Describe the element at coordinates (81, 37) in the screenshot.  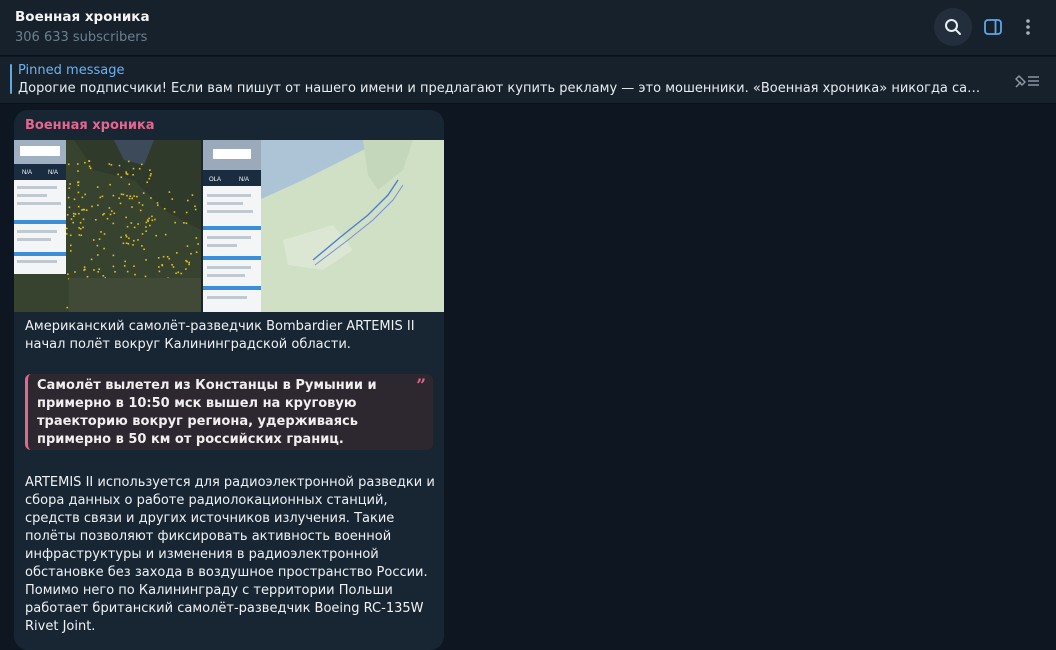
I see `subscriber-count: 306 633 subscribers` at that location.